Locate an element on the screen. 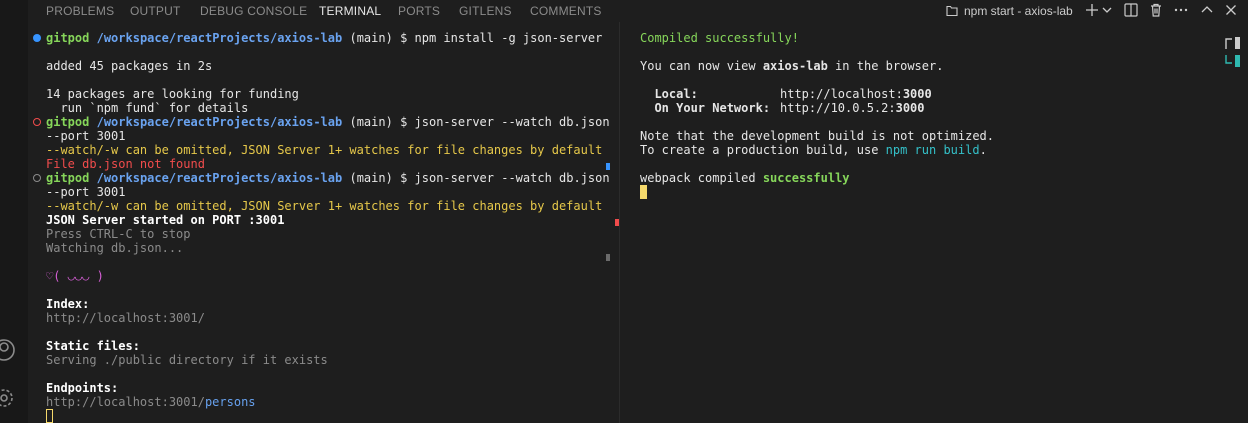  tab-problems: PROBLEMS is located at coordinates (80, 11).